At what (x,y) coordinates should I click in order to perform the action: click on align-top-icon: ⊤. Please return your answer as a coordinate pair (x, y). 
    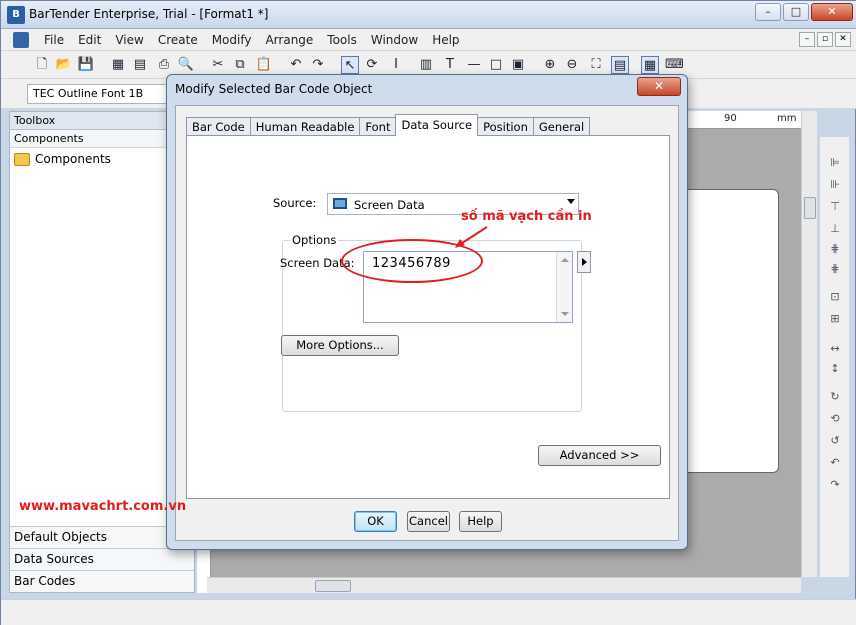
    Looking at the image, I should click on (835, 207).